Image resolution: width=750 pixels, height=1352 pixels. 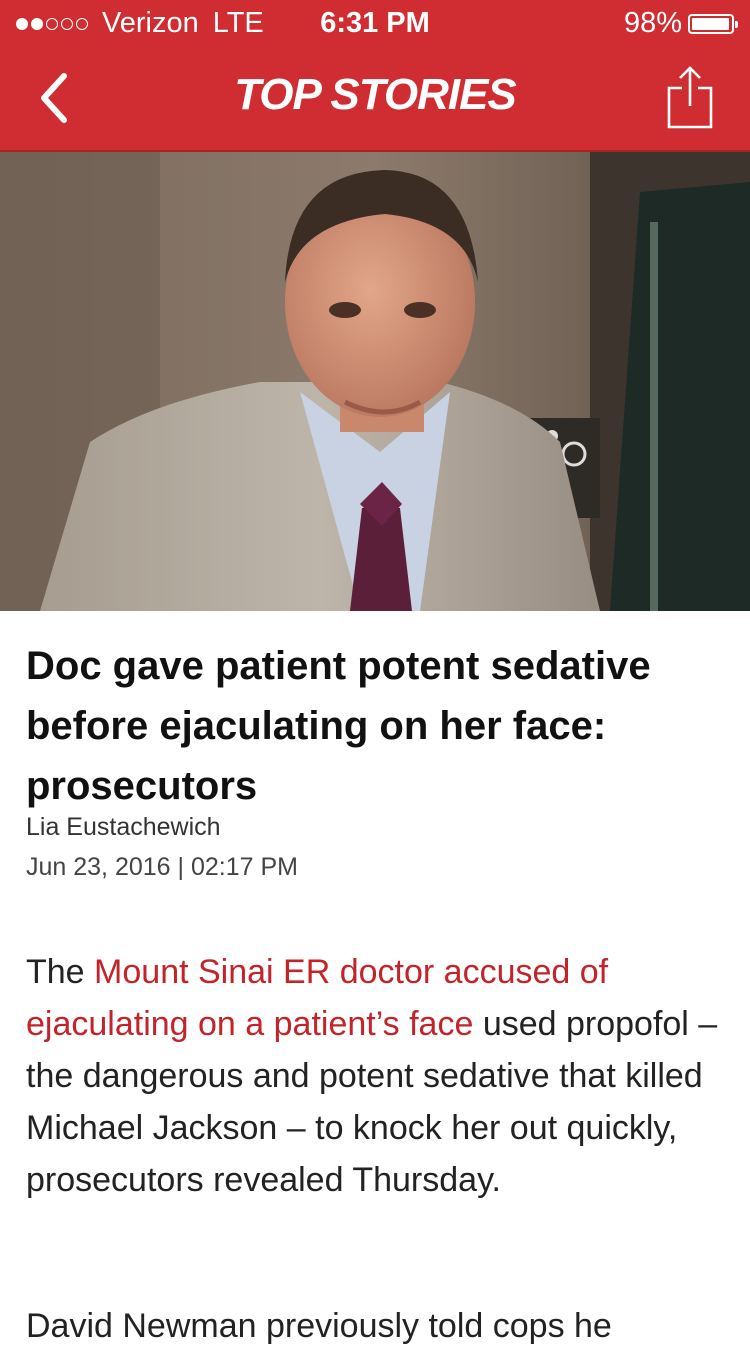 I want to click on battery-fill, so click(x=711, y=23).